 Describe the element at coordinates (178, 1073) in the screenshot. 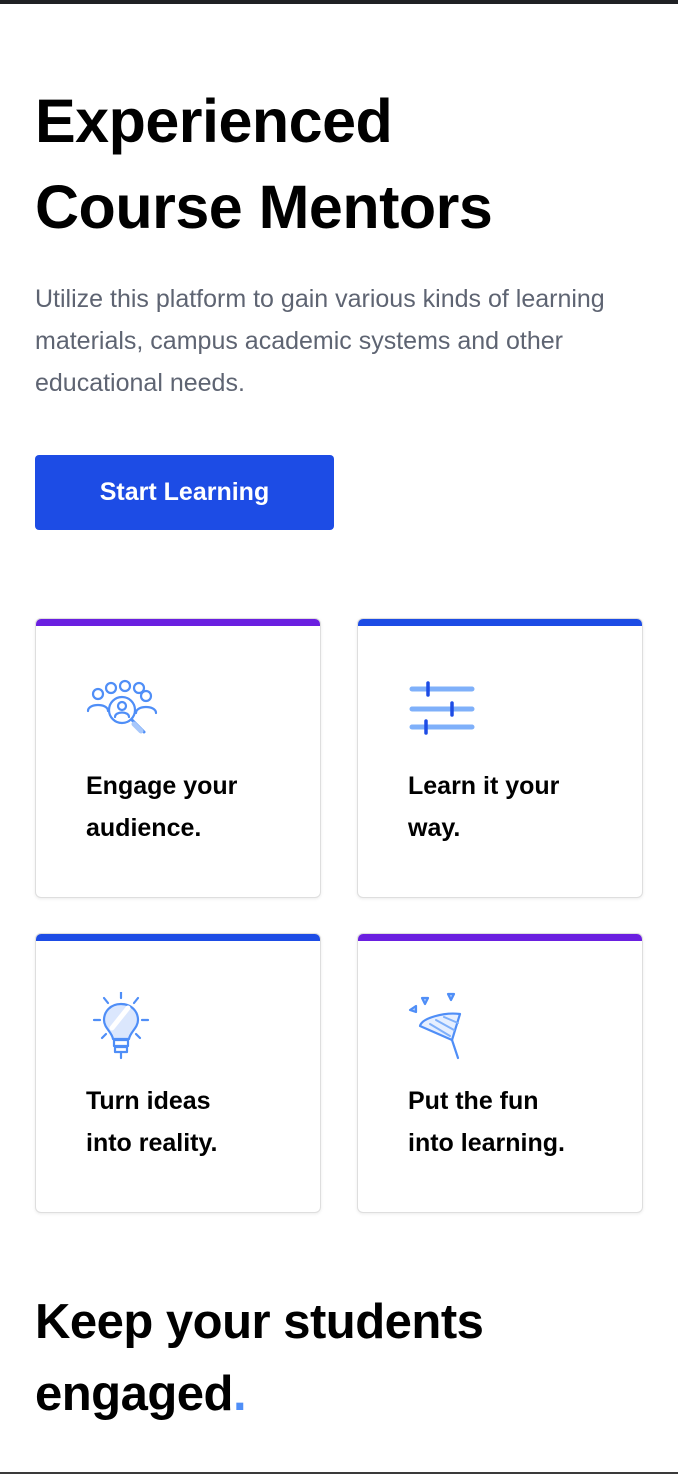

I see `feature-card-ideas: Turn ideas into reality.` at that location.